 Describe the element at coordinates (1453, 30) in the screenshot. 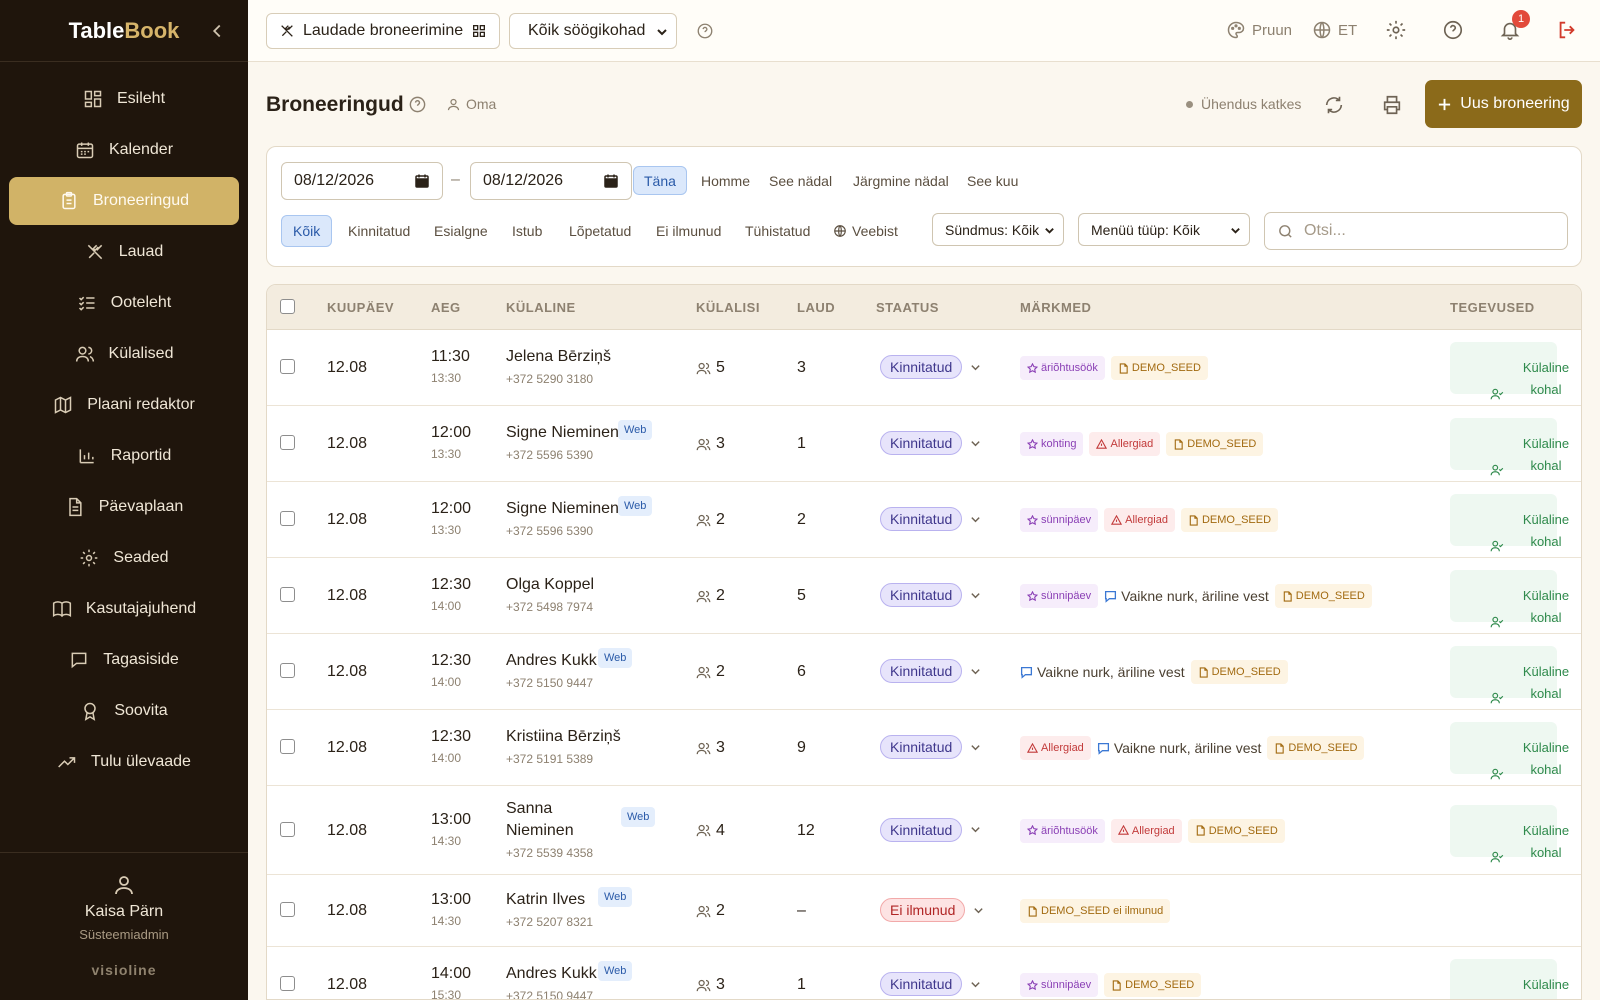

I see `help-icon` at that location.